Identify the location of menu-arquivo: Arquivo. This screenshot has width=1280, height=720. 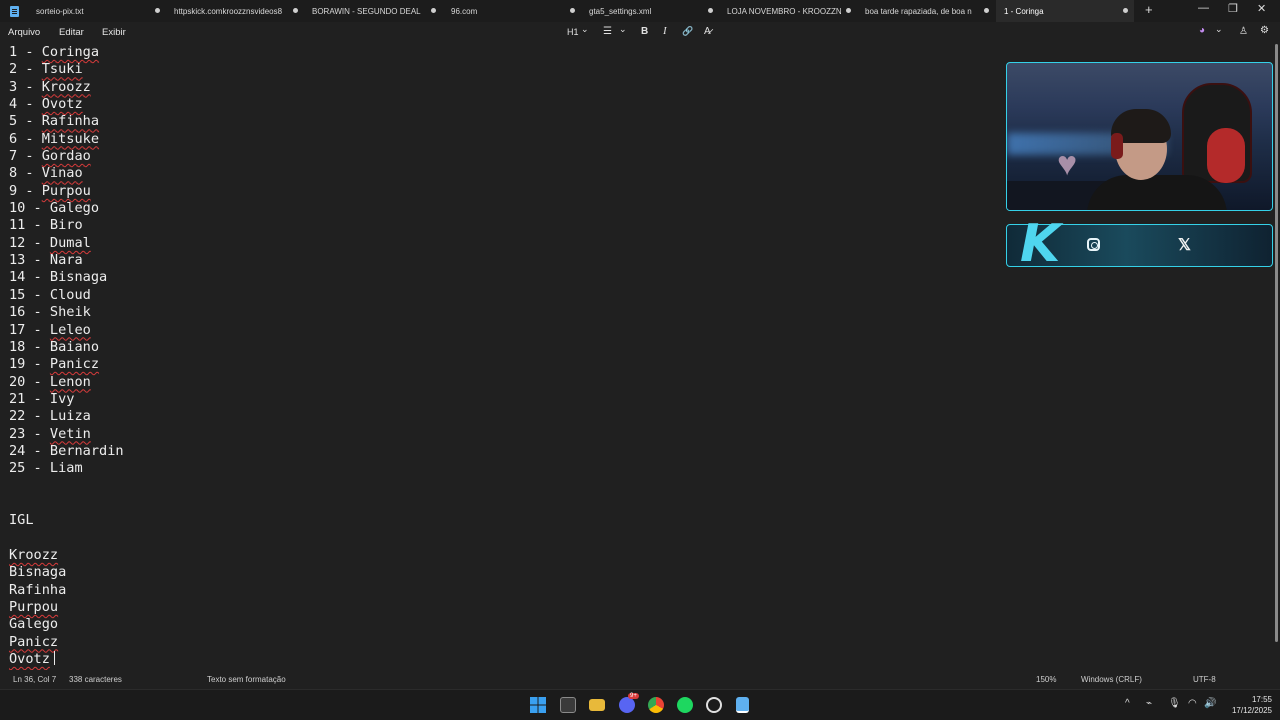
(24, 32).